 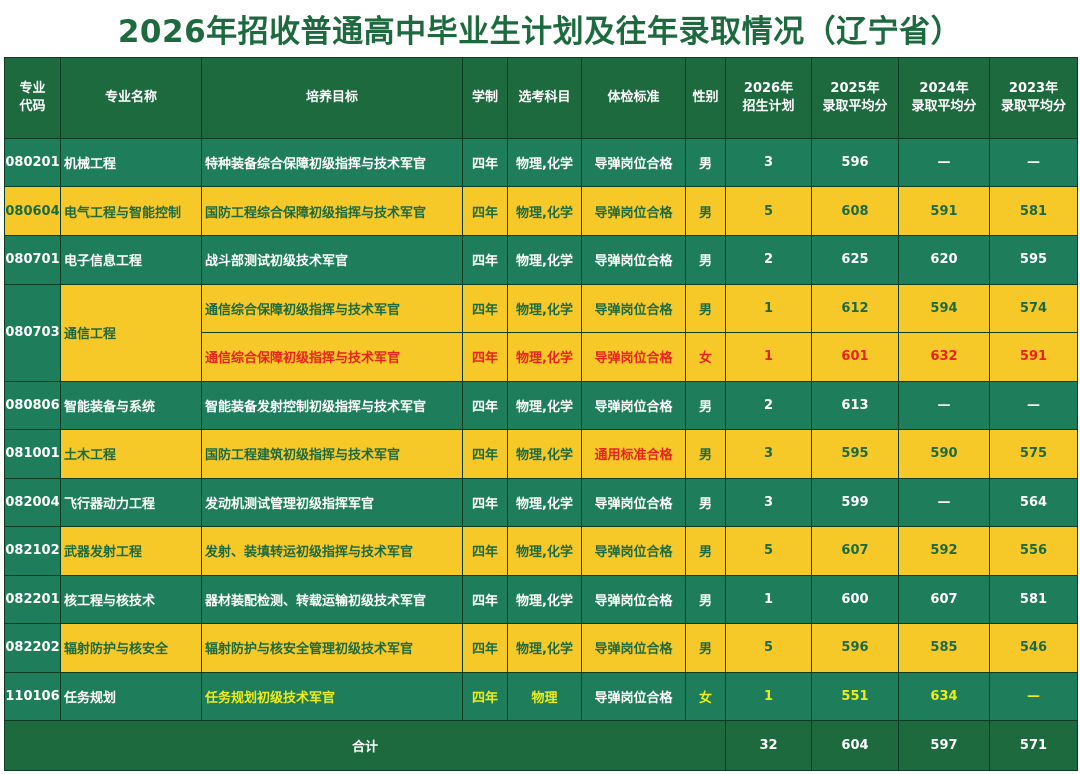 I want to click on cell-name: 辐射防护与核安全, so click(x=131, y=648).